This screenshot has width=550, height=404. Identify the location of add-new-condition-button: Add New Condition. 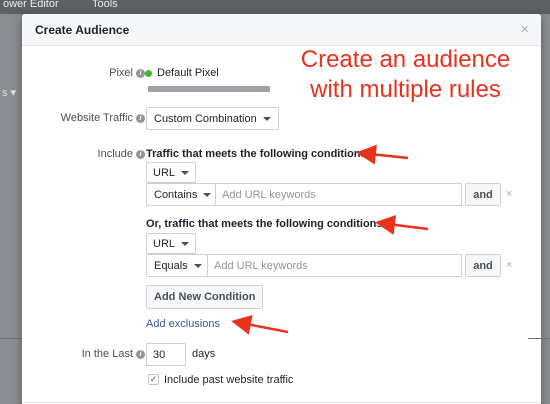
(205, 297).